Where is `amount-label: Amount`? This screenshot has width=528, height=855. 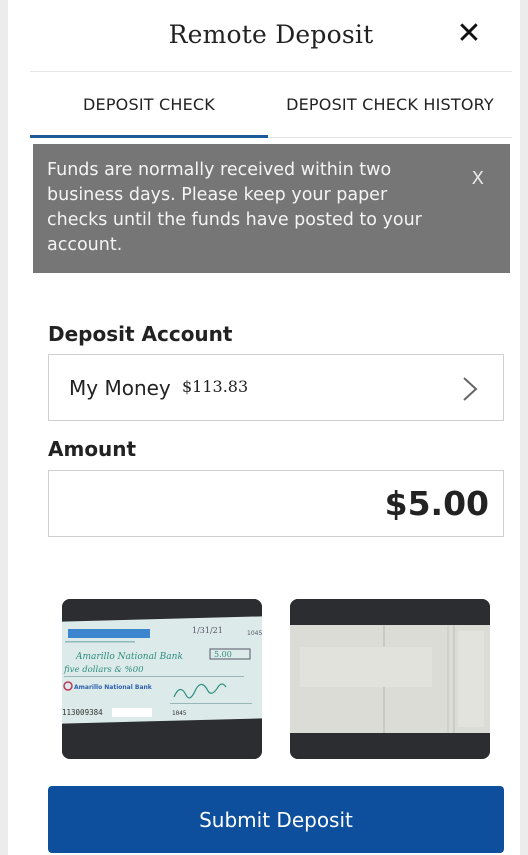 amount-label: Amount is located at coordinates (92, 449).